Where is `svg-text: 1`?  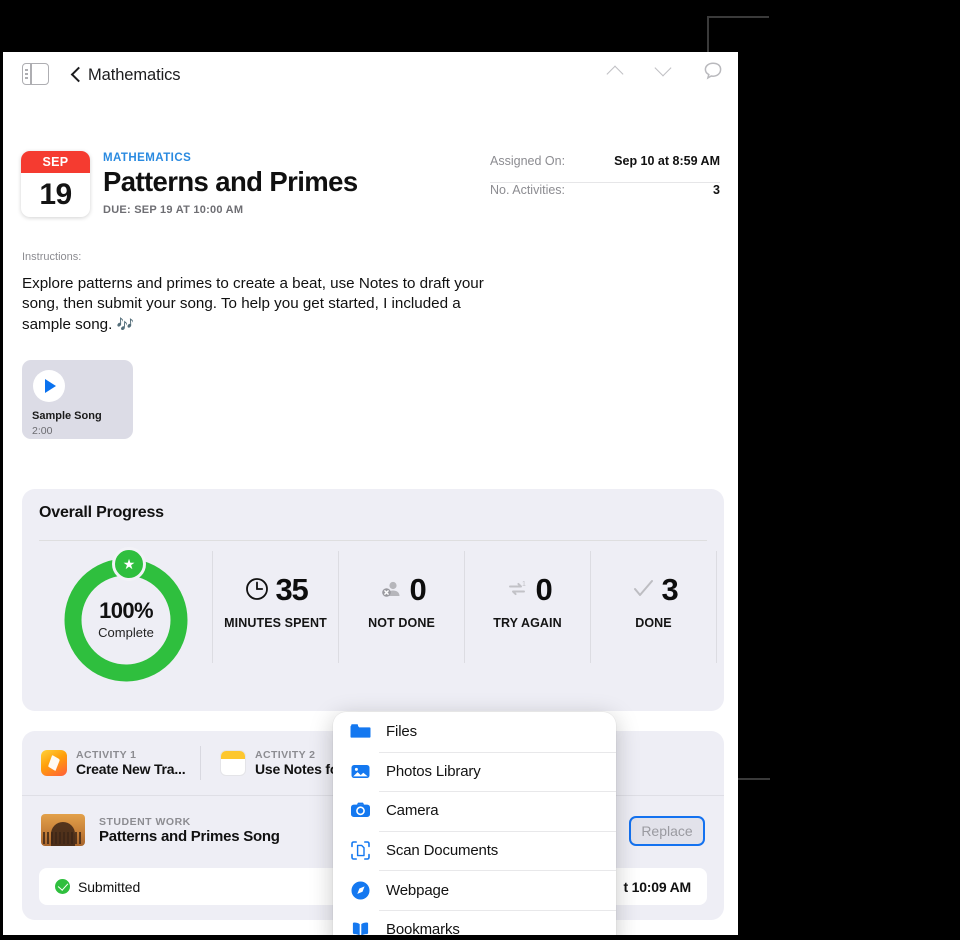
svg-text: 1 is located at coordinates (524, 584).